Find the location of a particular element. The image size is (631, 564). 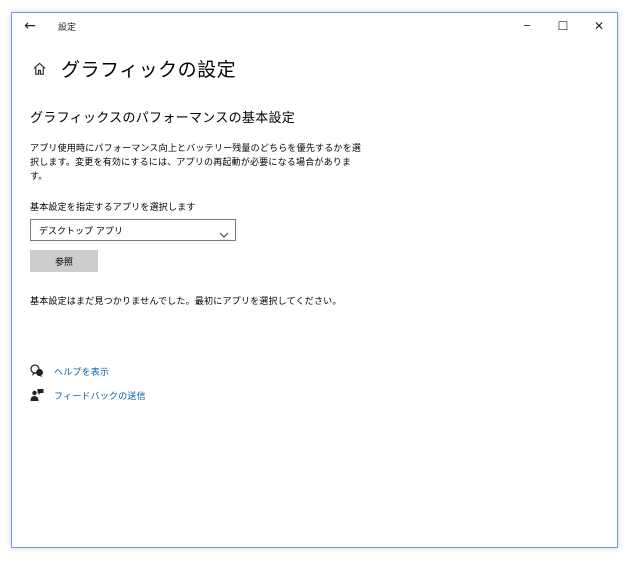

minimize-button: ─ is located at coordinates (527, 26).